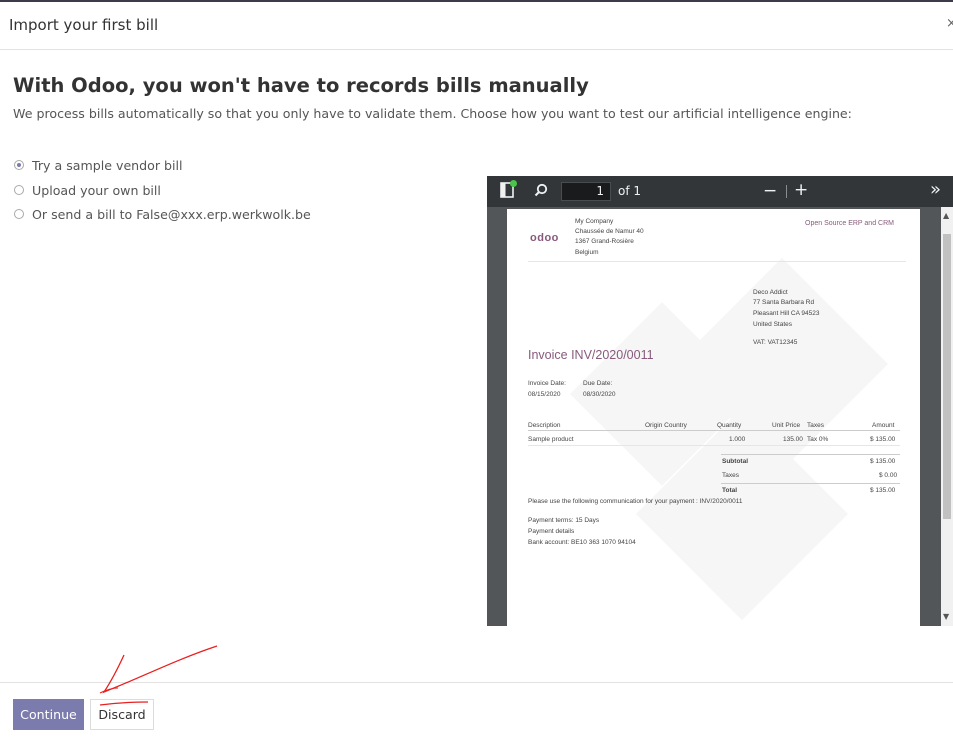 This screenshot has width=953, height=741. What do you see at coordinates (770, 292) in the screenshot?
I see `partner-line: Deco Addict` at bounding box center [770, 292].